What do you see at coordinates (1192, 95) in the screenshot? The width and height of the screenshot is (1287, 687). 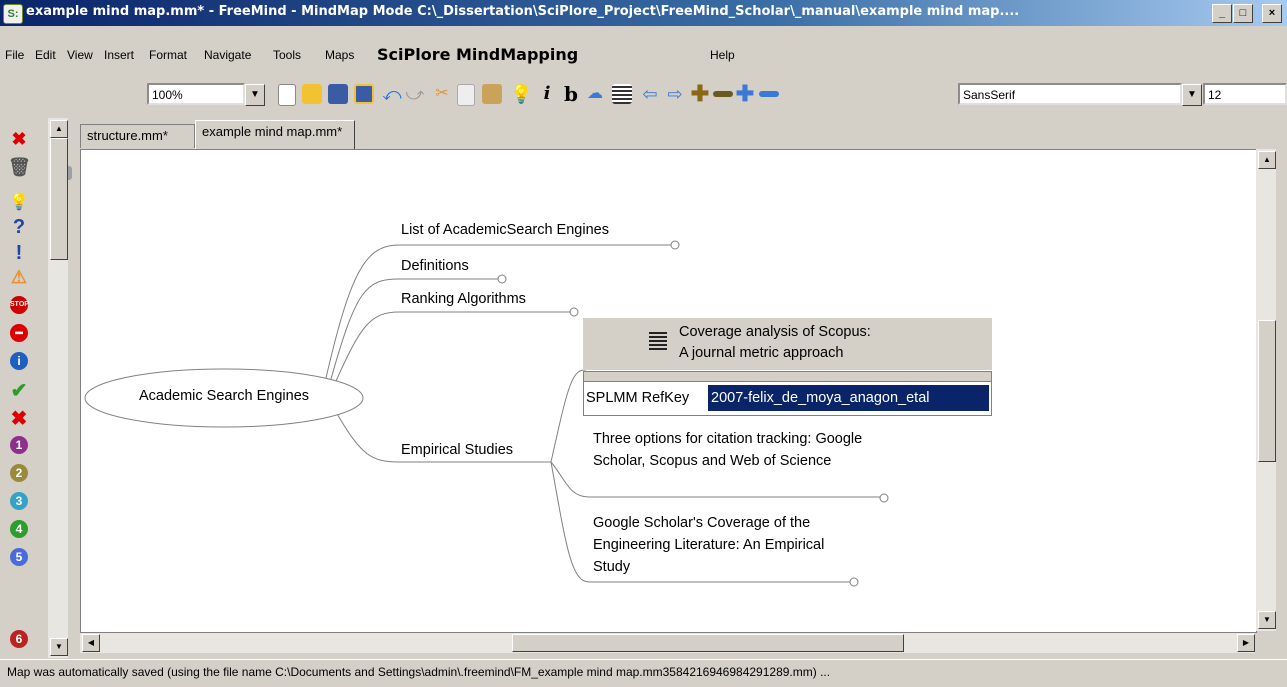 I see `font-family-dropdown-button: ▼` at bounding box center [1192, 95].